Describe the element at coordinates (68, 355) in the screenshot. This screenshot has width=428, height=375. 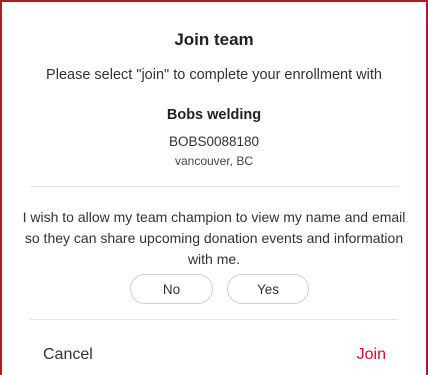
I see `cancel-button: Cancel` at that location.